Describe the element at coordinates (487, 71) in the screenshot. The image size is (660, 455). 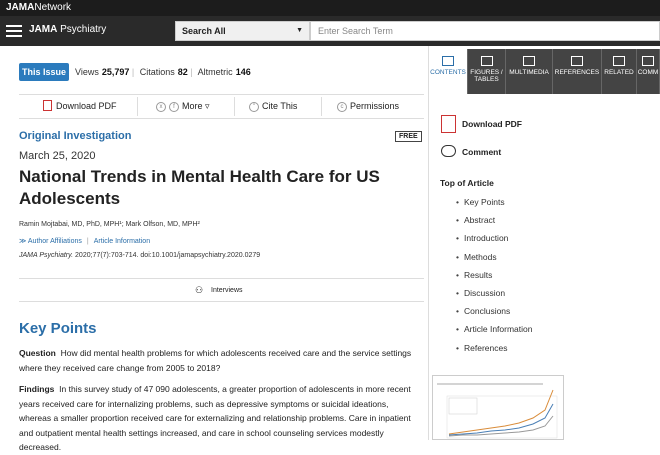
I see `tab-figures-tables: FIGURES / TABLES` at that location.